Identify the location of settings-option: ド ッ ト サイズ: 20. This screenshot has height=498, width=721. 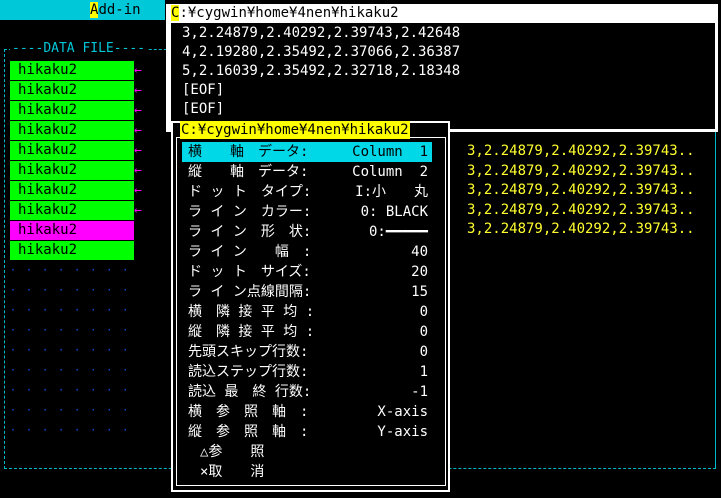
(307, 272).